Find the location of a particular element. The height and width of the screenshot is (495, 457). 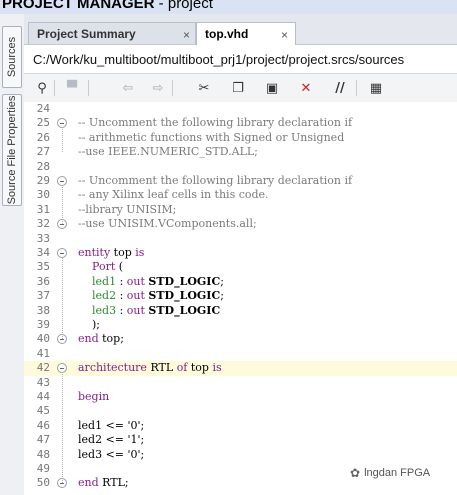

code-line: 48 led3 <= '0'; is located at coordinates (240, 455).